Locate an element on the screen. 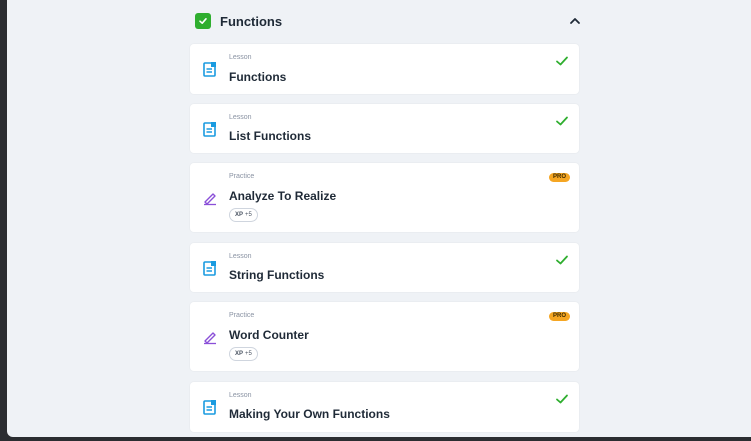  item-title: String Functions is located at coordinates (277, 275).